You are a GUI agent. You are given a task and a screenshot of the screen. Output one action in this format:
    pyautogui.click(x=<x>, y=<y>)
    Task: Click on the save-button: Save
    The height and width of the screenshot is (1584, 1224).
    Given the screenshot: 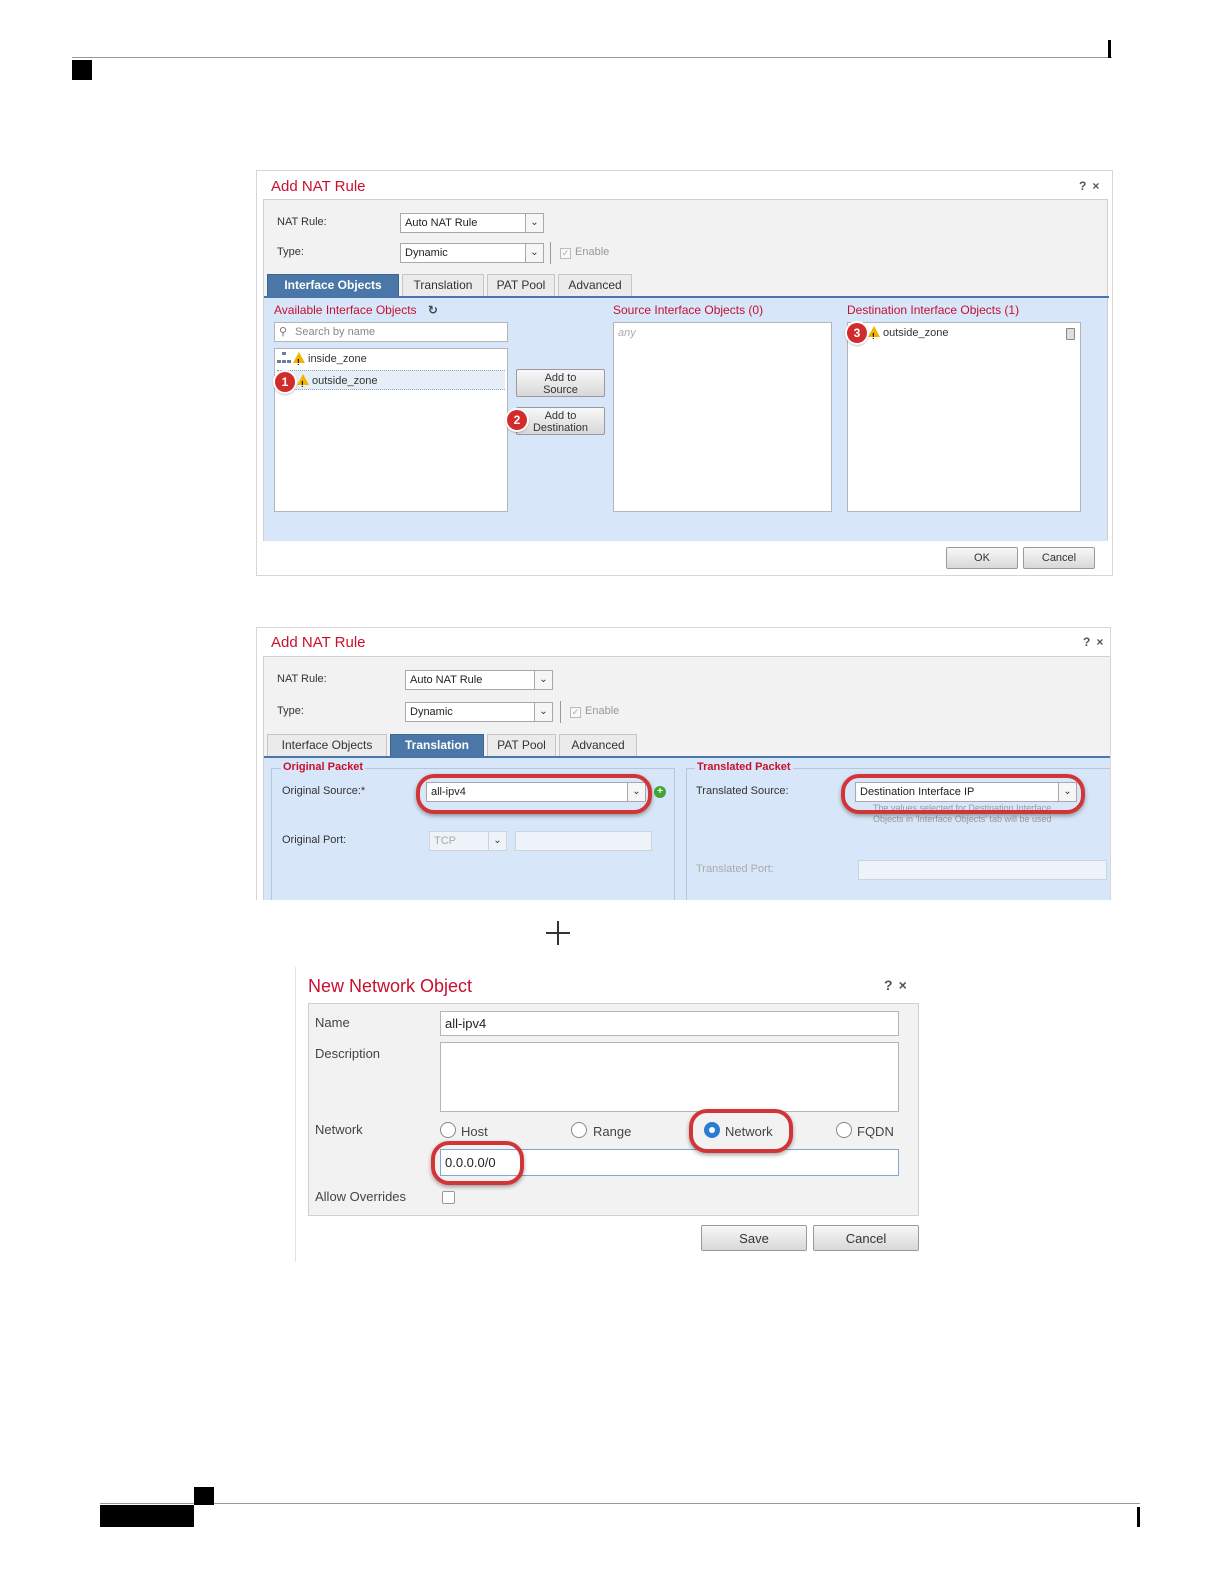 What is the action you would take?
    pyautogui.click(x=754, y=1238)
    